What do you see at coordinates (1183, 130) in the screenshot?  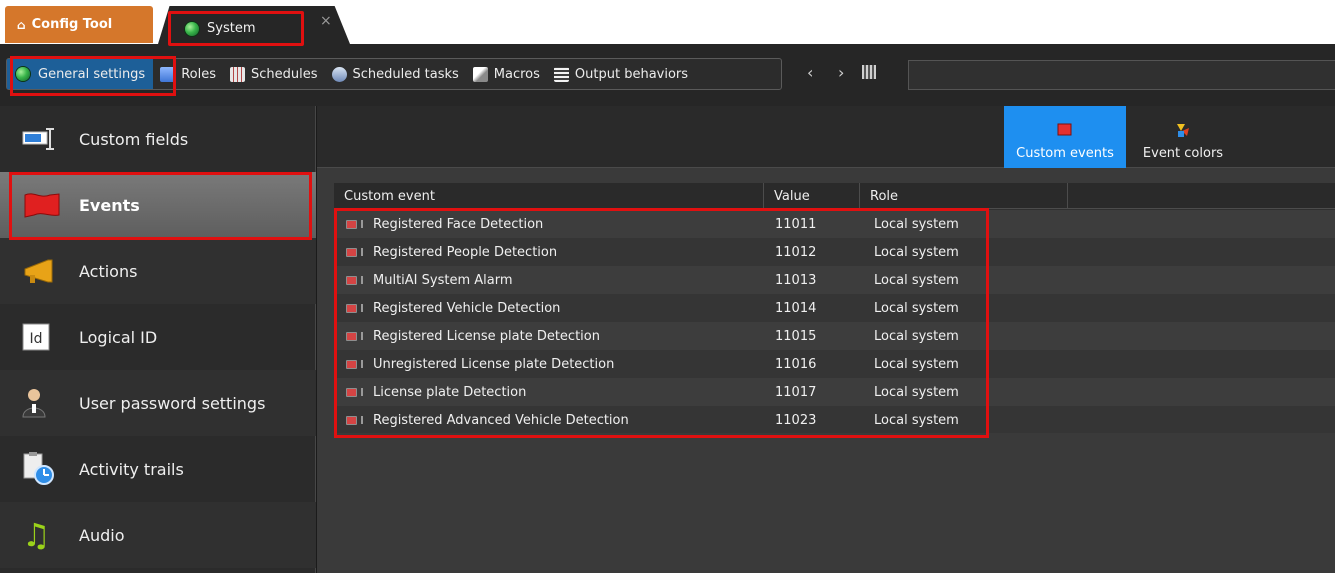 I see `palette-icon` at bounding box center [1183, 130].